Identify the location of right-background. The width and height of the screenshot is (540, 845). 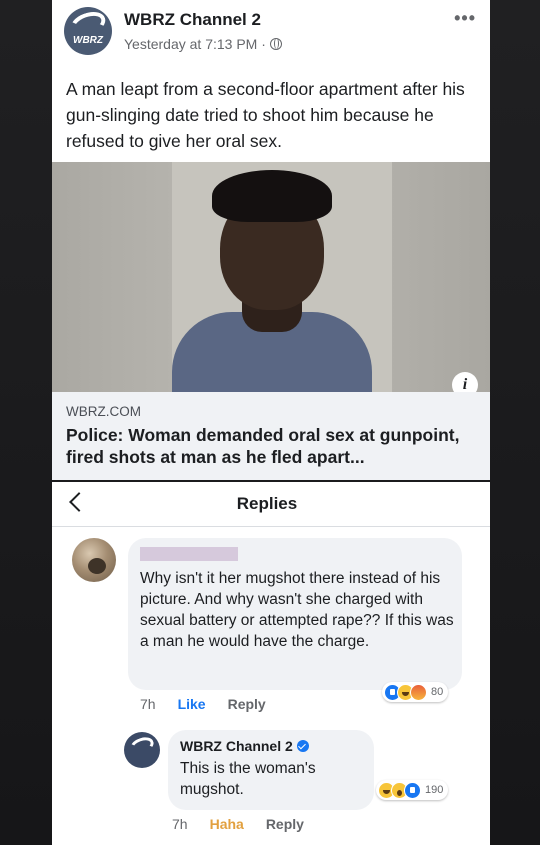
(514, 422).